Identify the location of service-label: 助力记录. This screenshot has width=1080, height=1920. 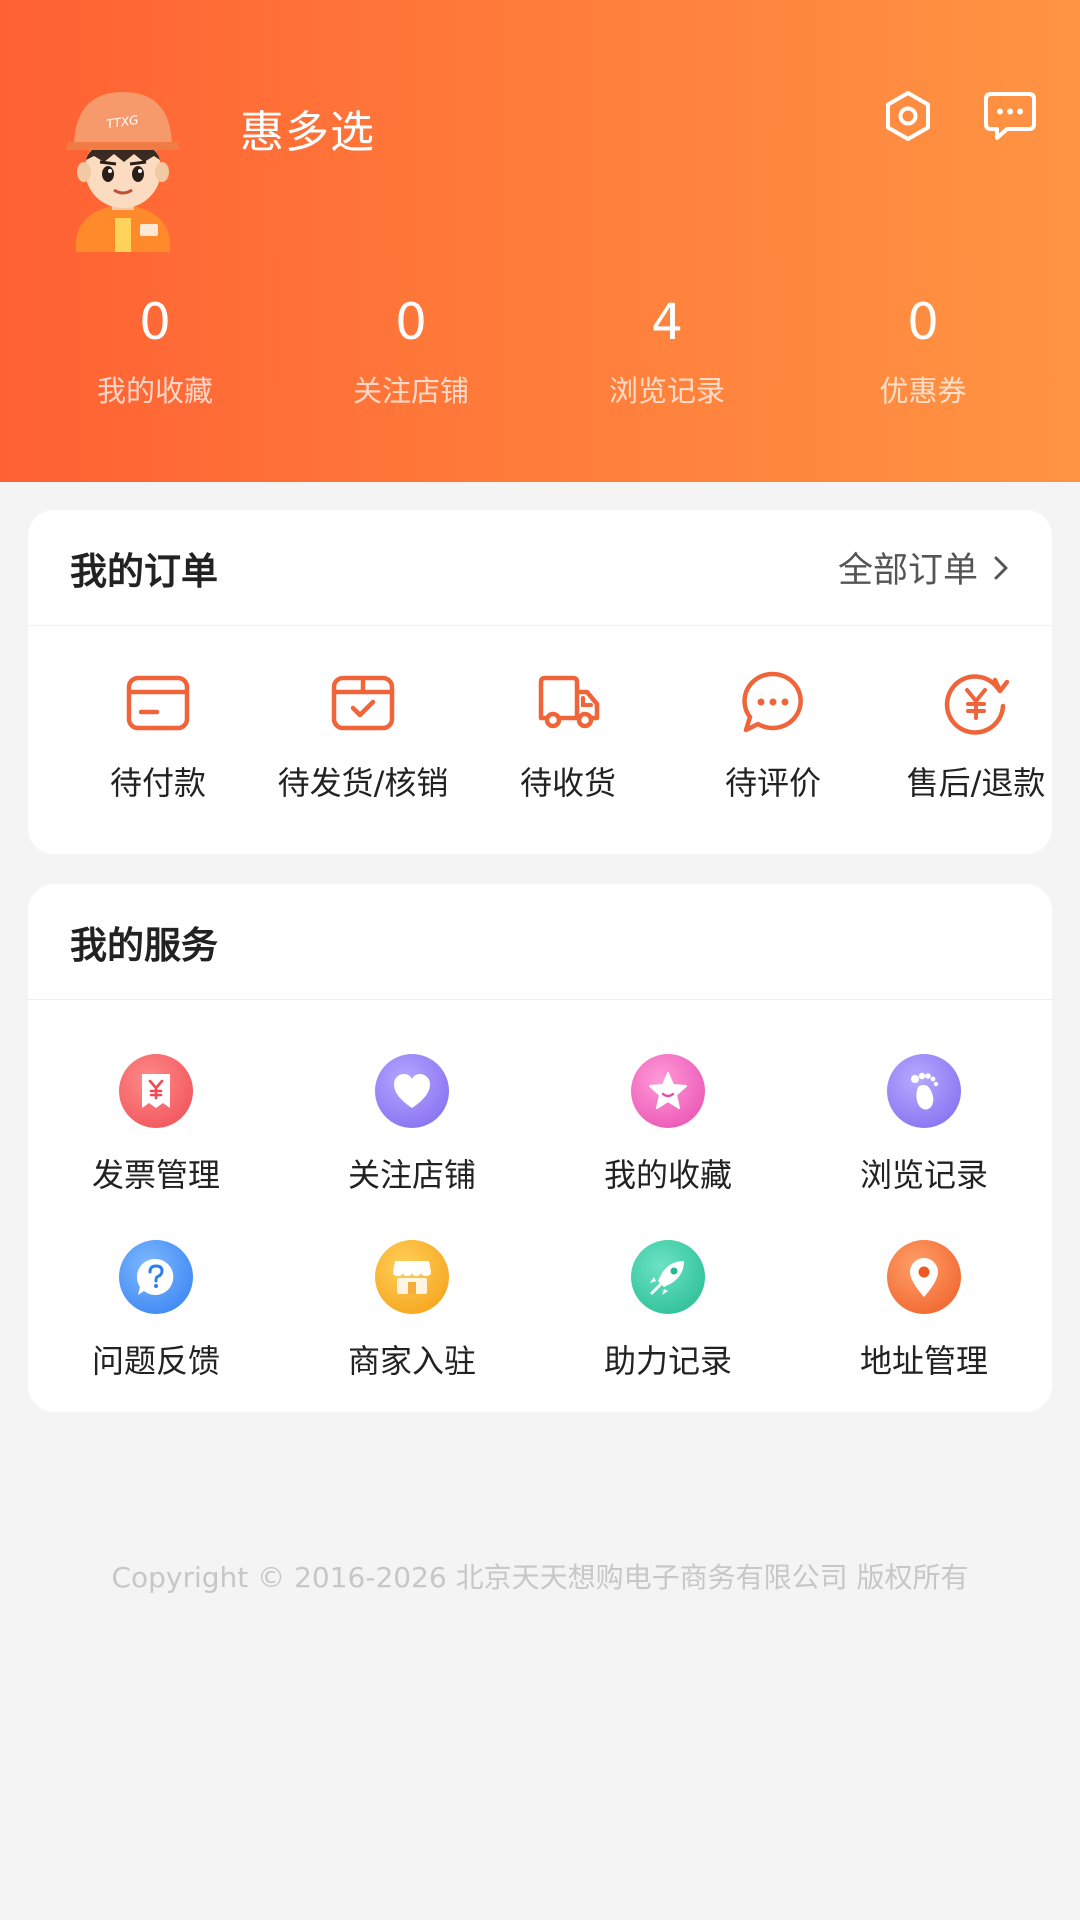
(667, 1361).